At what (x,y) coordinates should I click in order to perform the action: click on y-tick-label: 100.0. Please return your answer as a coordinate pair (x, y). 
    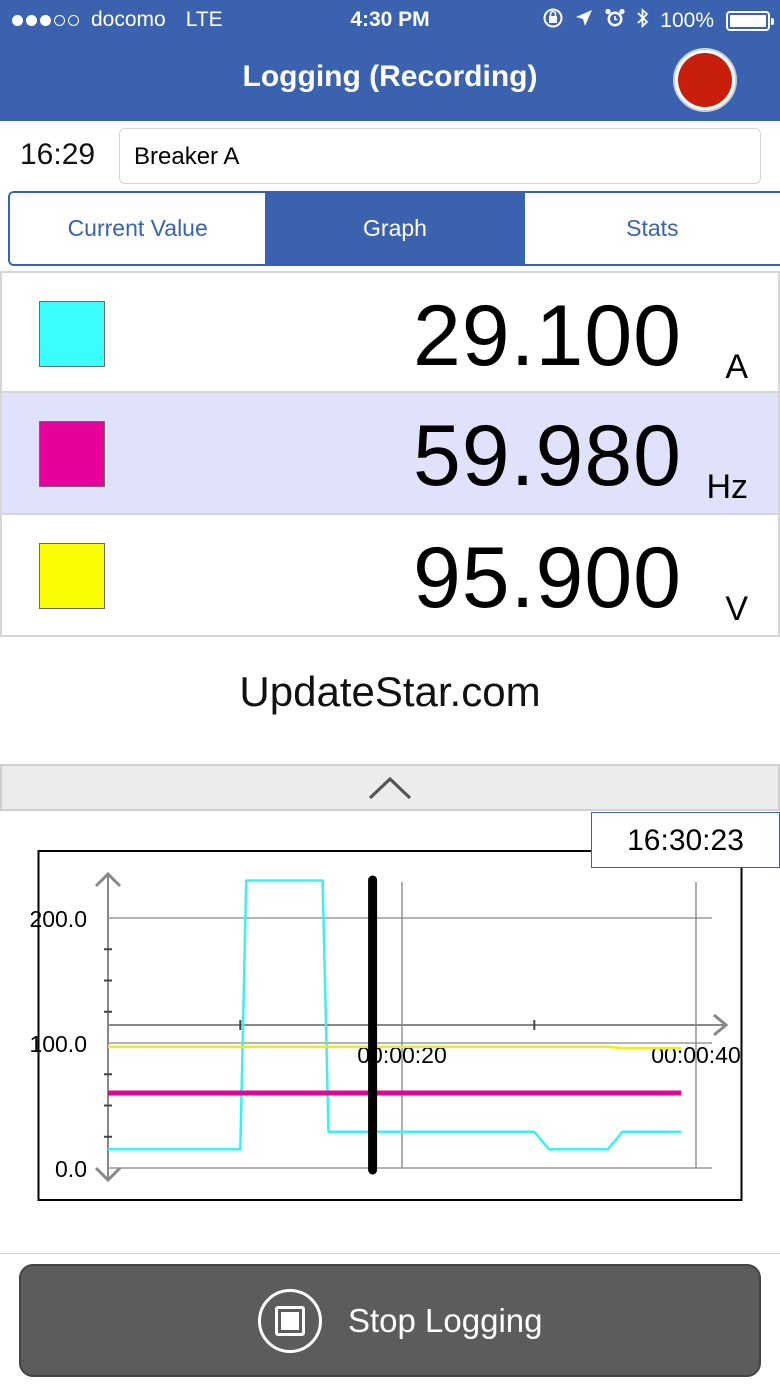
    Looking at the image, I should click on (58, 1044).